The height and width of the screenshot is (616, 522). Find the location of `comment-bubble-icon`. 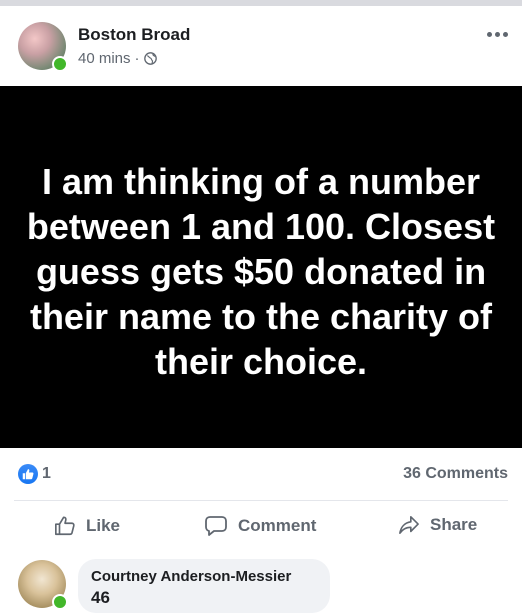

comment-bubble-icon is located at coordinates (216, 526).